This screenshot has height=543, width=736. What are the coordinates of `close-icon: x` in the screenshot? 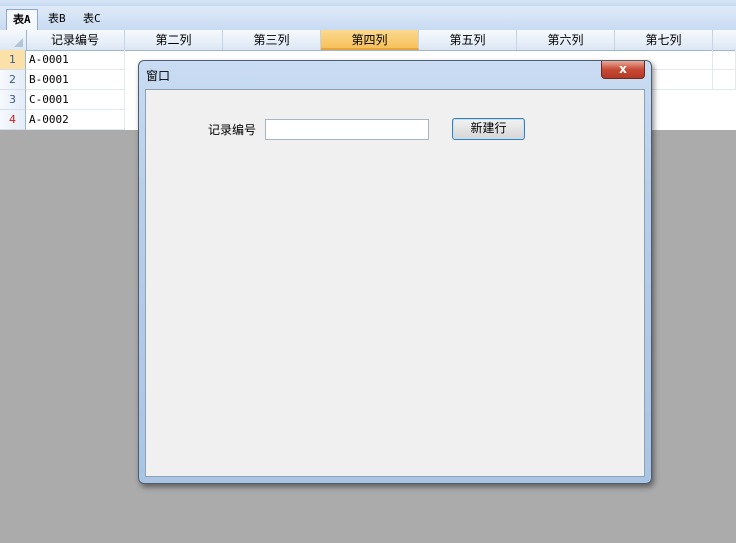 It's located at (623, 69).